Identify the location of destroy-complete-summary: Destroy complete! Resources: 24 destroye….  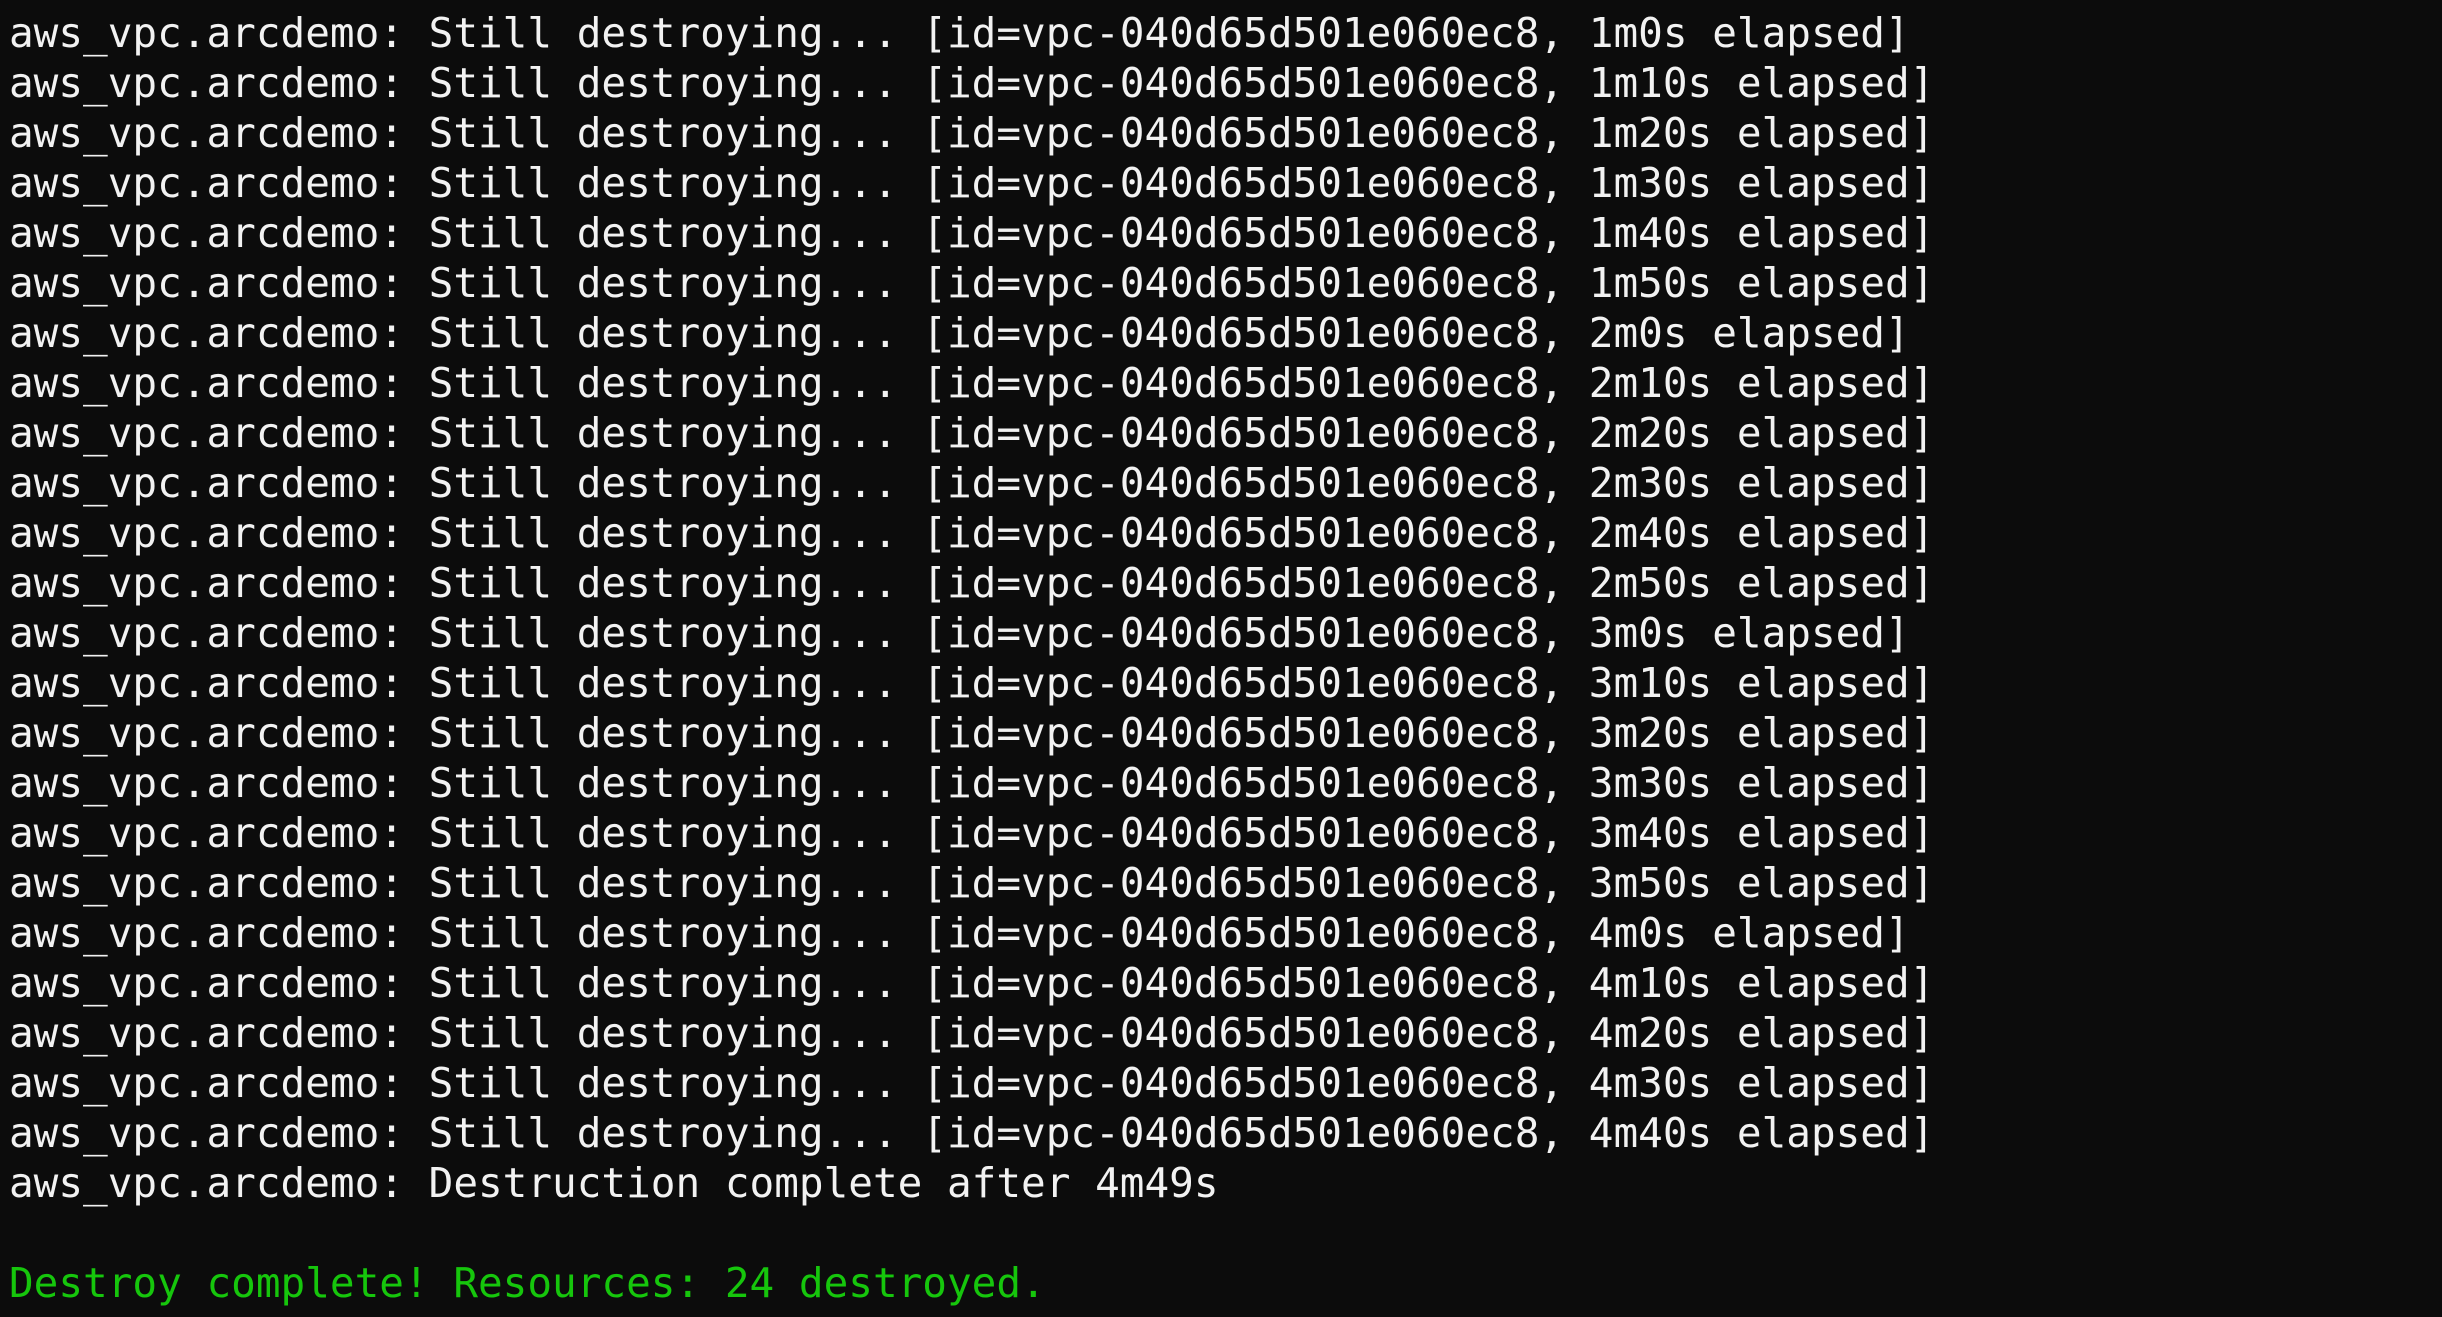
(527, 1283).